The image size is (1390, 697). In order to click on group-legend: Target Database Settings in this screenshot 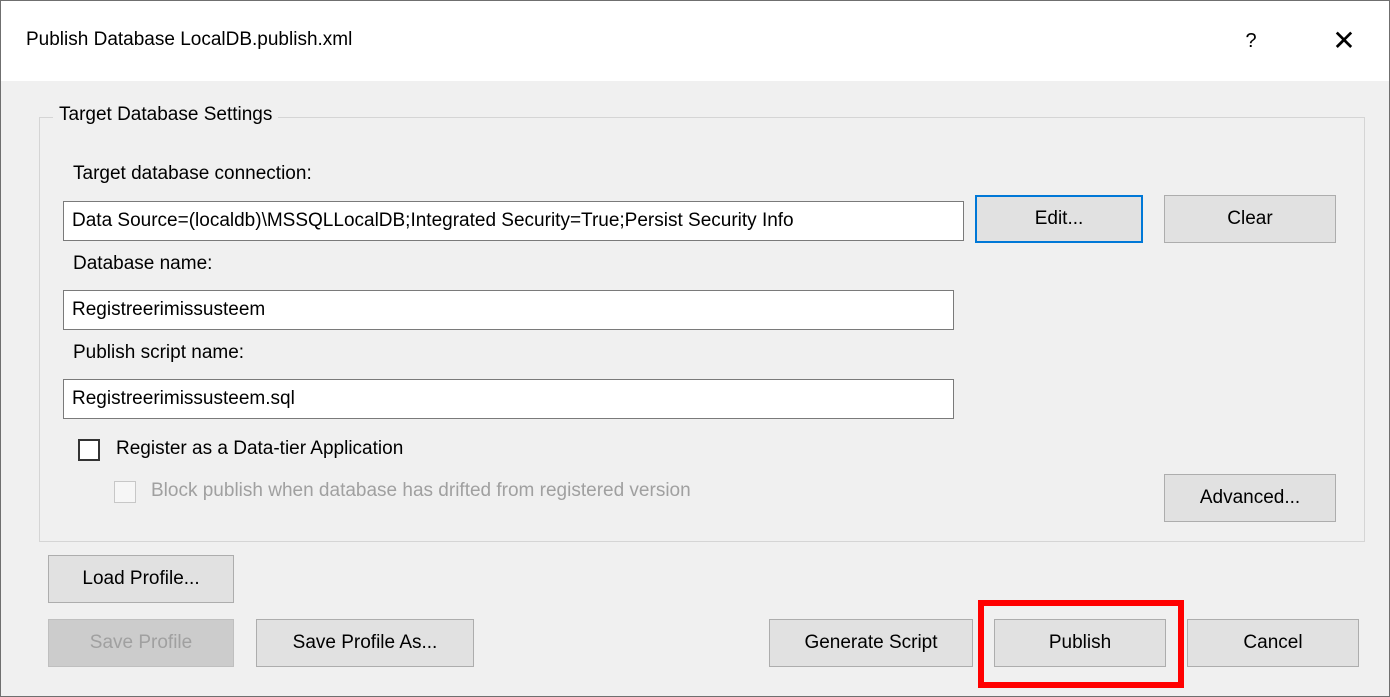, I will do `click(166, 115)`.